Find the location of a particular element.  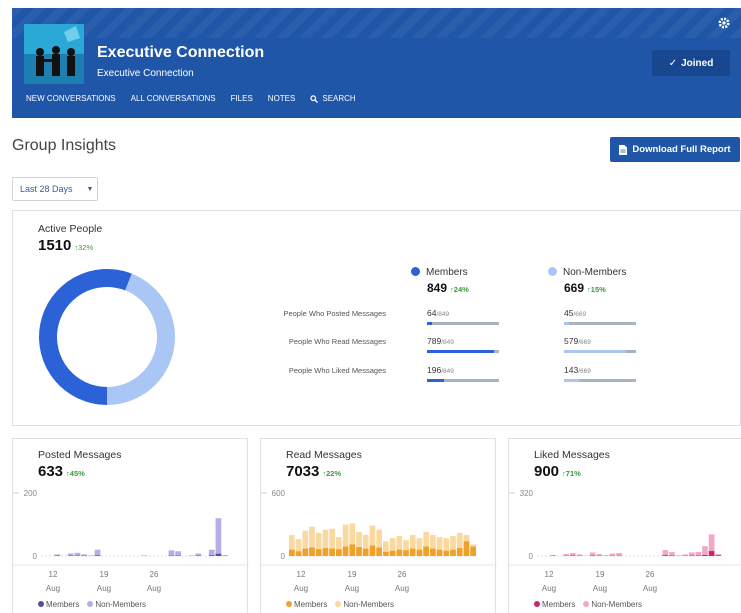

check-icon: ✓ is located at coordinates (673, 63).